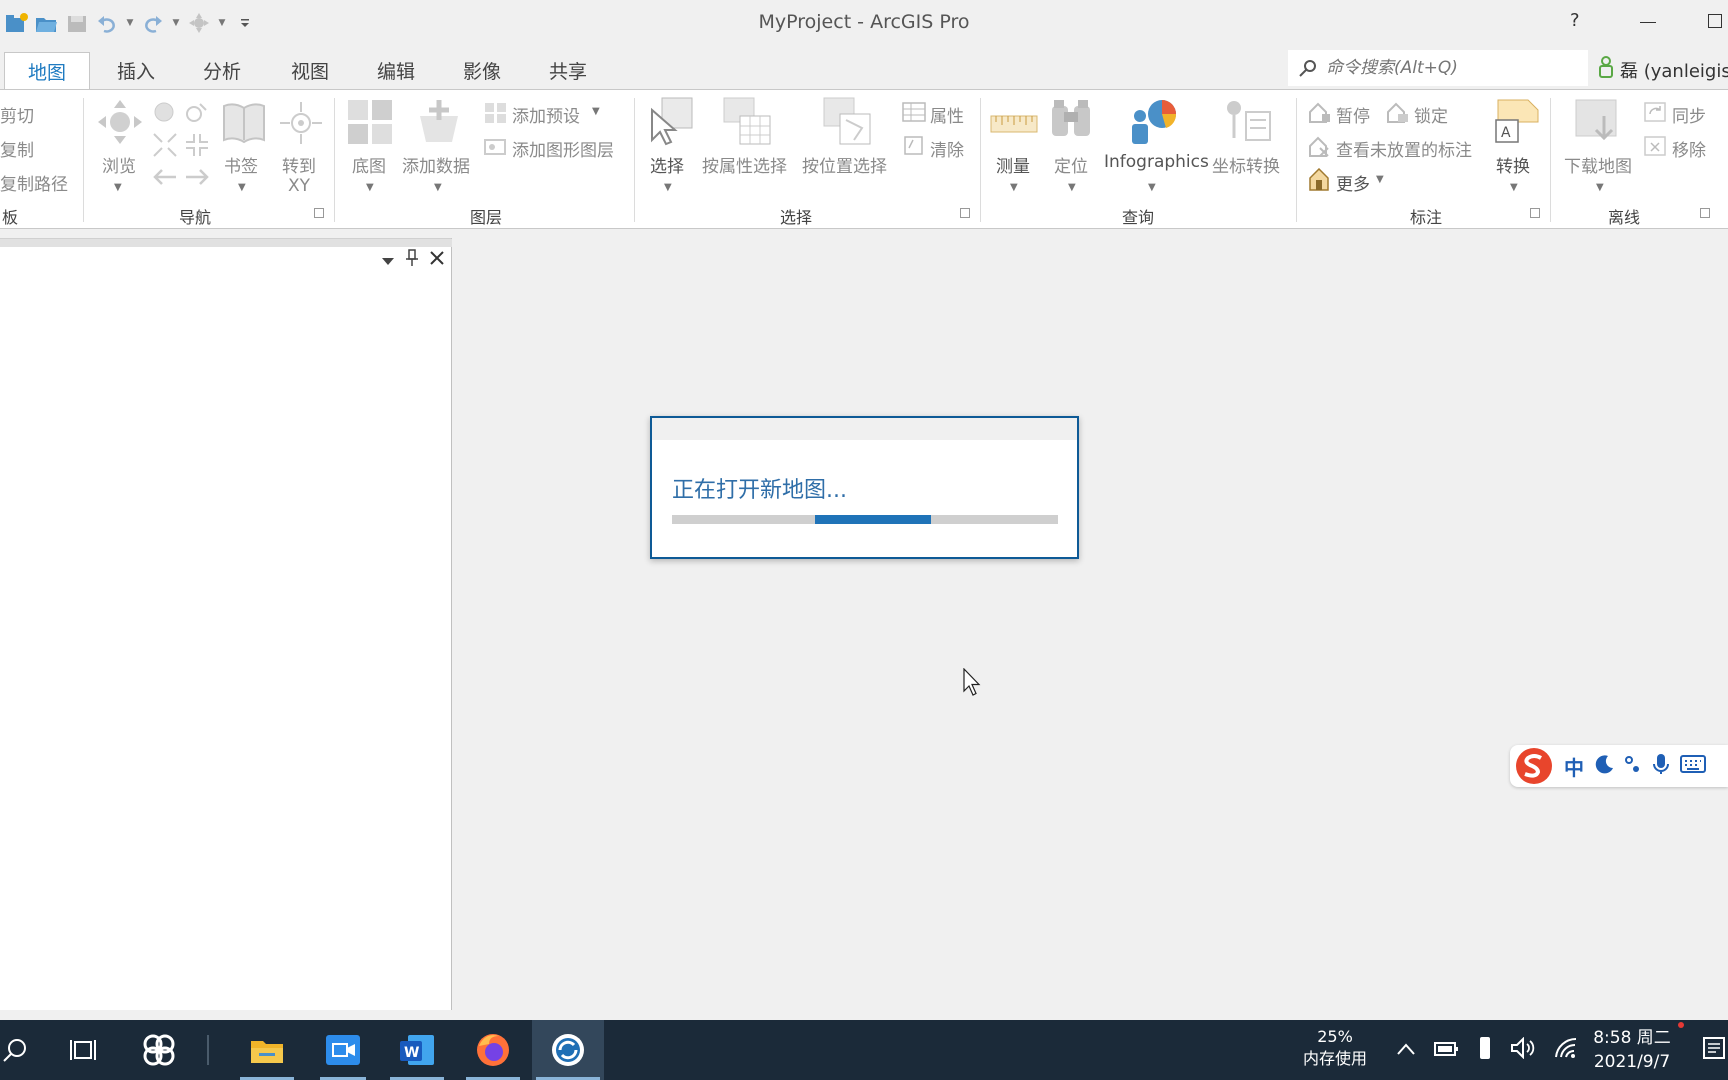 The image size is (1728, 1080). Describe the element at coordinates (1598, 123) in the screenshot. I see `download-map-icon` at that location.